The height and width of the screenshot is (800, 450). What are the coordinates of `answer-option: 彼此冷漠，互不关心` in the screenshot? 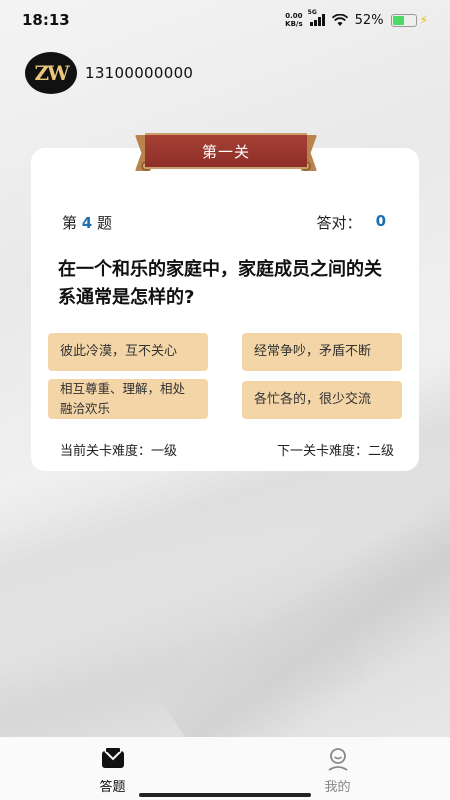 It's located at (128, 352).